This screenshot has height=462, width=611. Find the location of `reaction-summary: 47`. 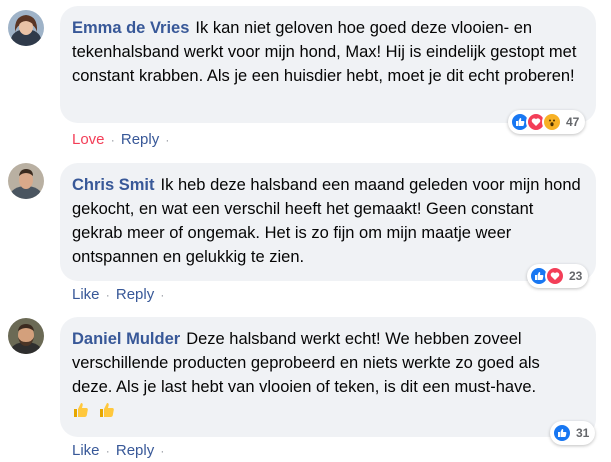

reaction-summary: 47 is located at coordinates (547, 122).